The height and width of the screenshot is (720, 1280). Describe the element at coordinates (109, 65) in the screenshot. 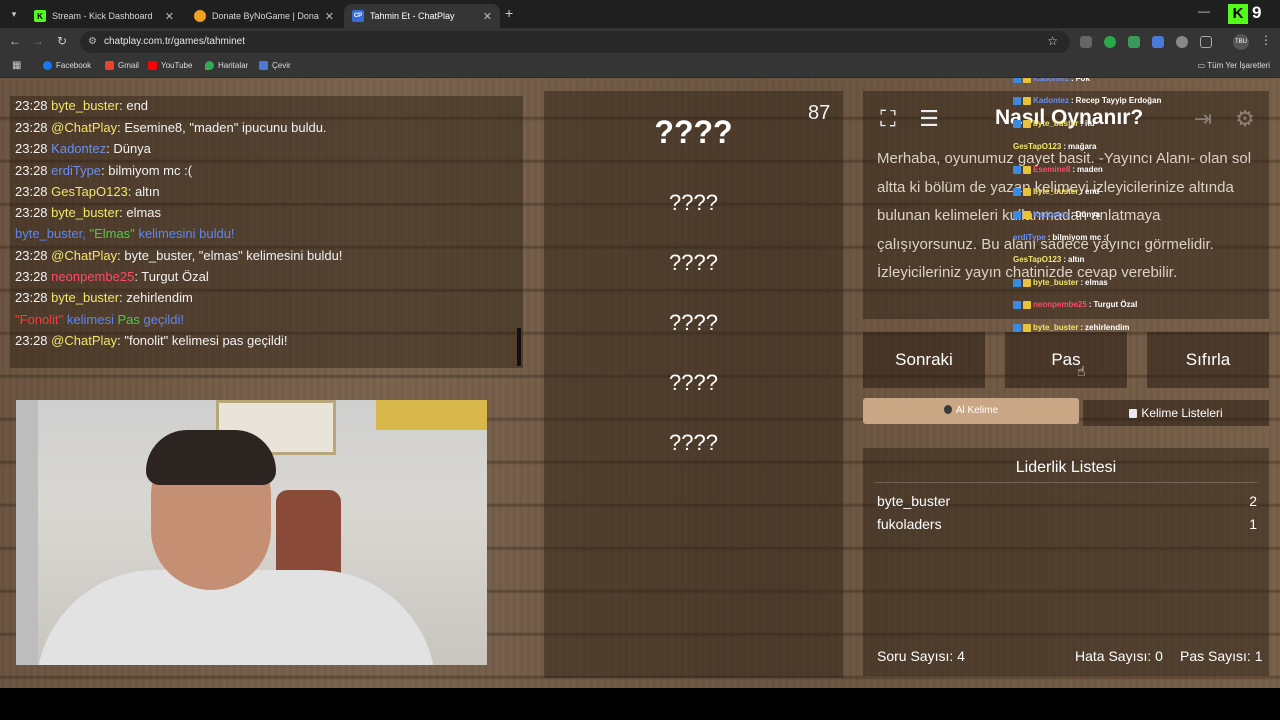

I see `gmail-icon` at that location.